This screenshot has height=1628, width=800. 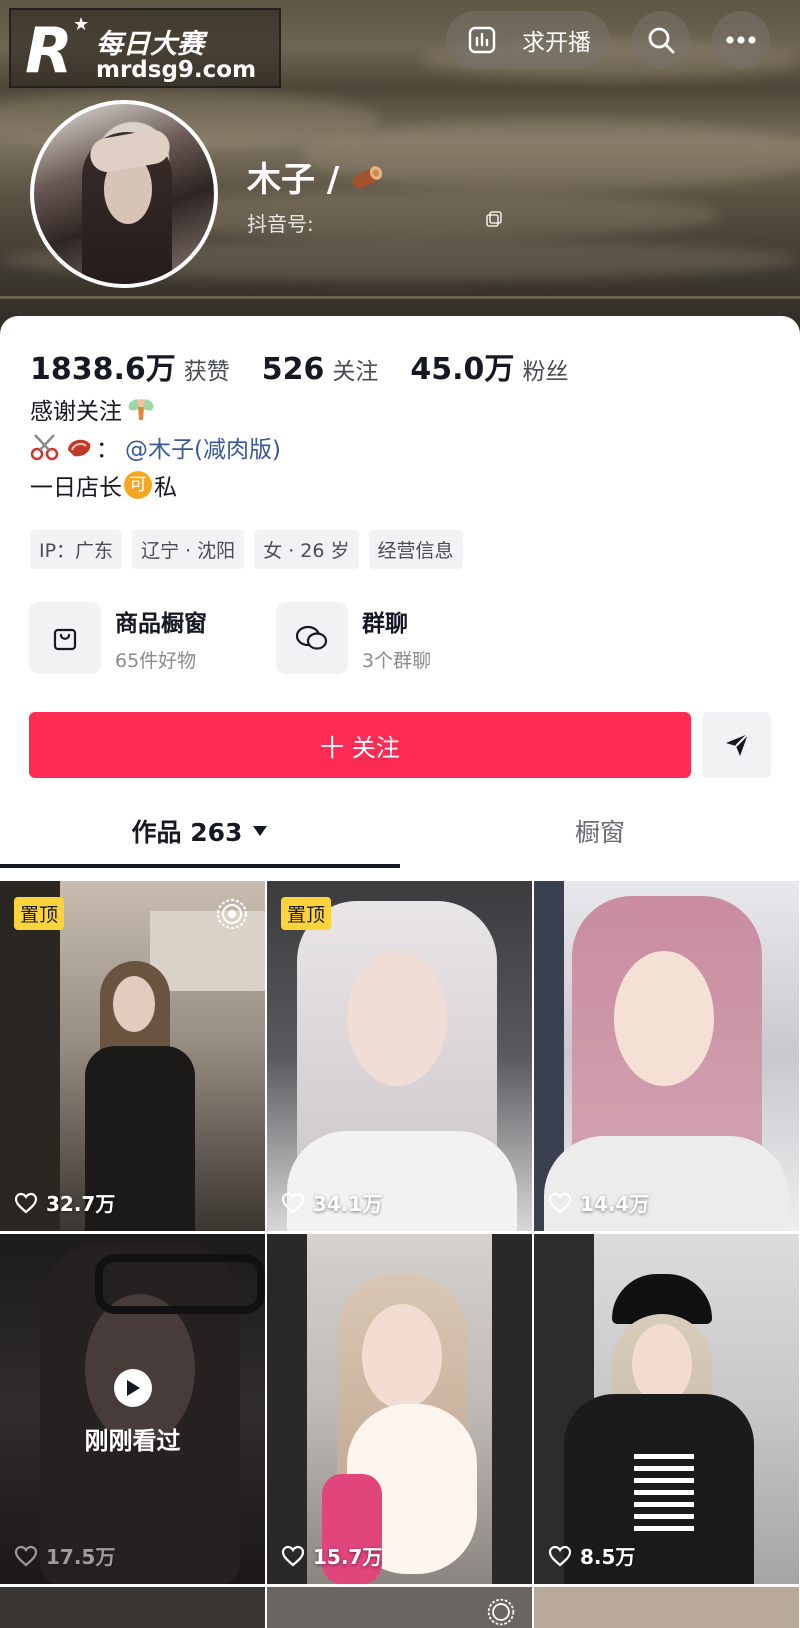 What do you see at coordinates (482, 40) in the screenshot?
I see `chart-icon` at bounding box center [482, 40].